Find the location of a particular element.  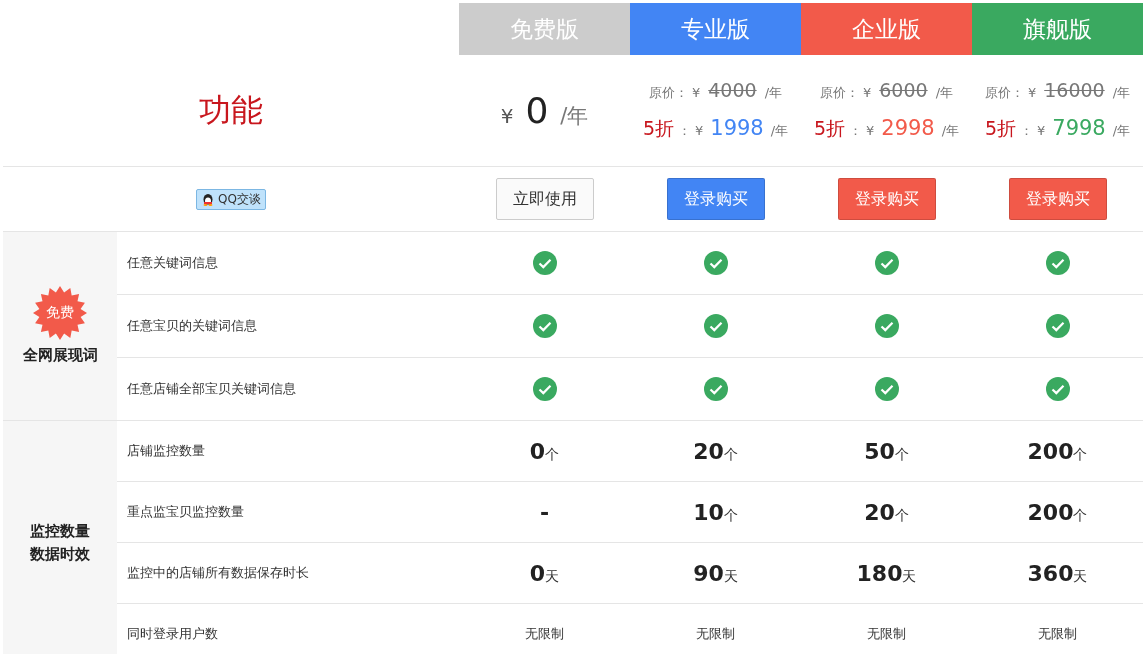

badge: 免费 is located at coordinates (60, 312).